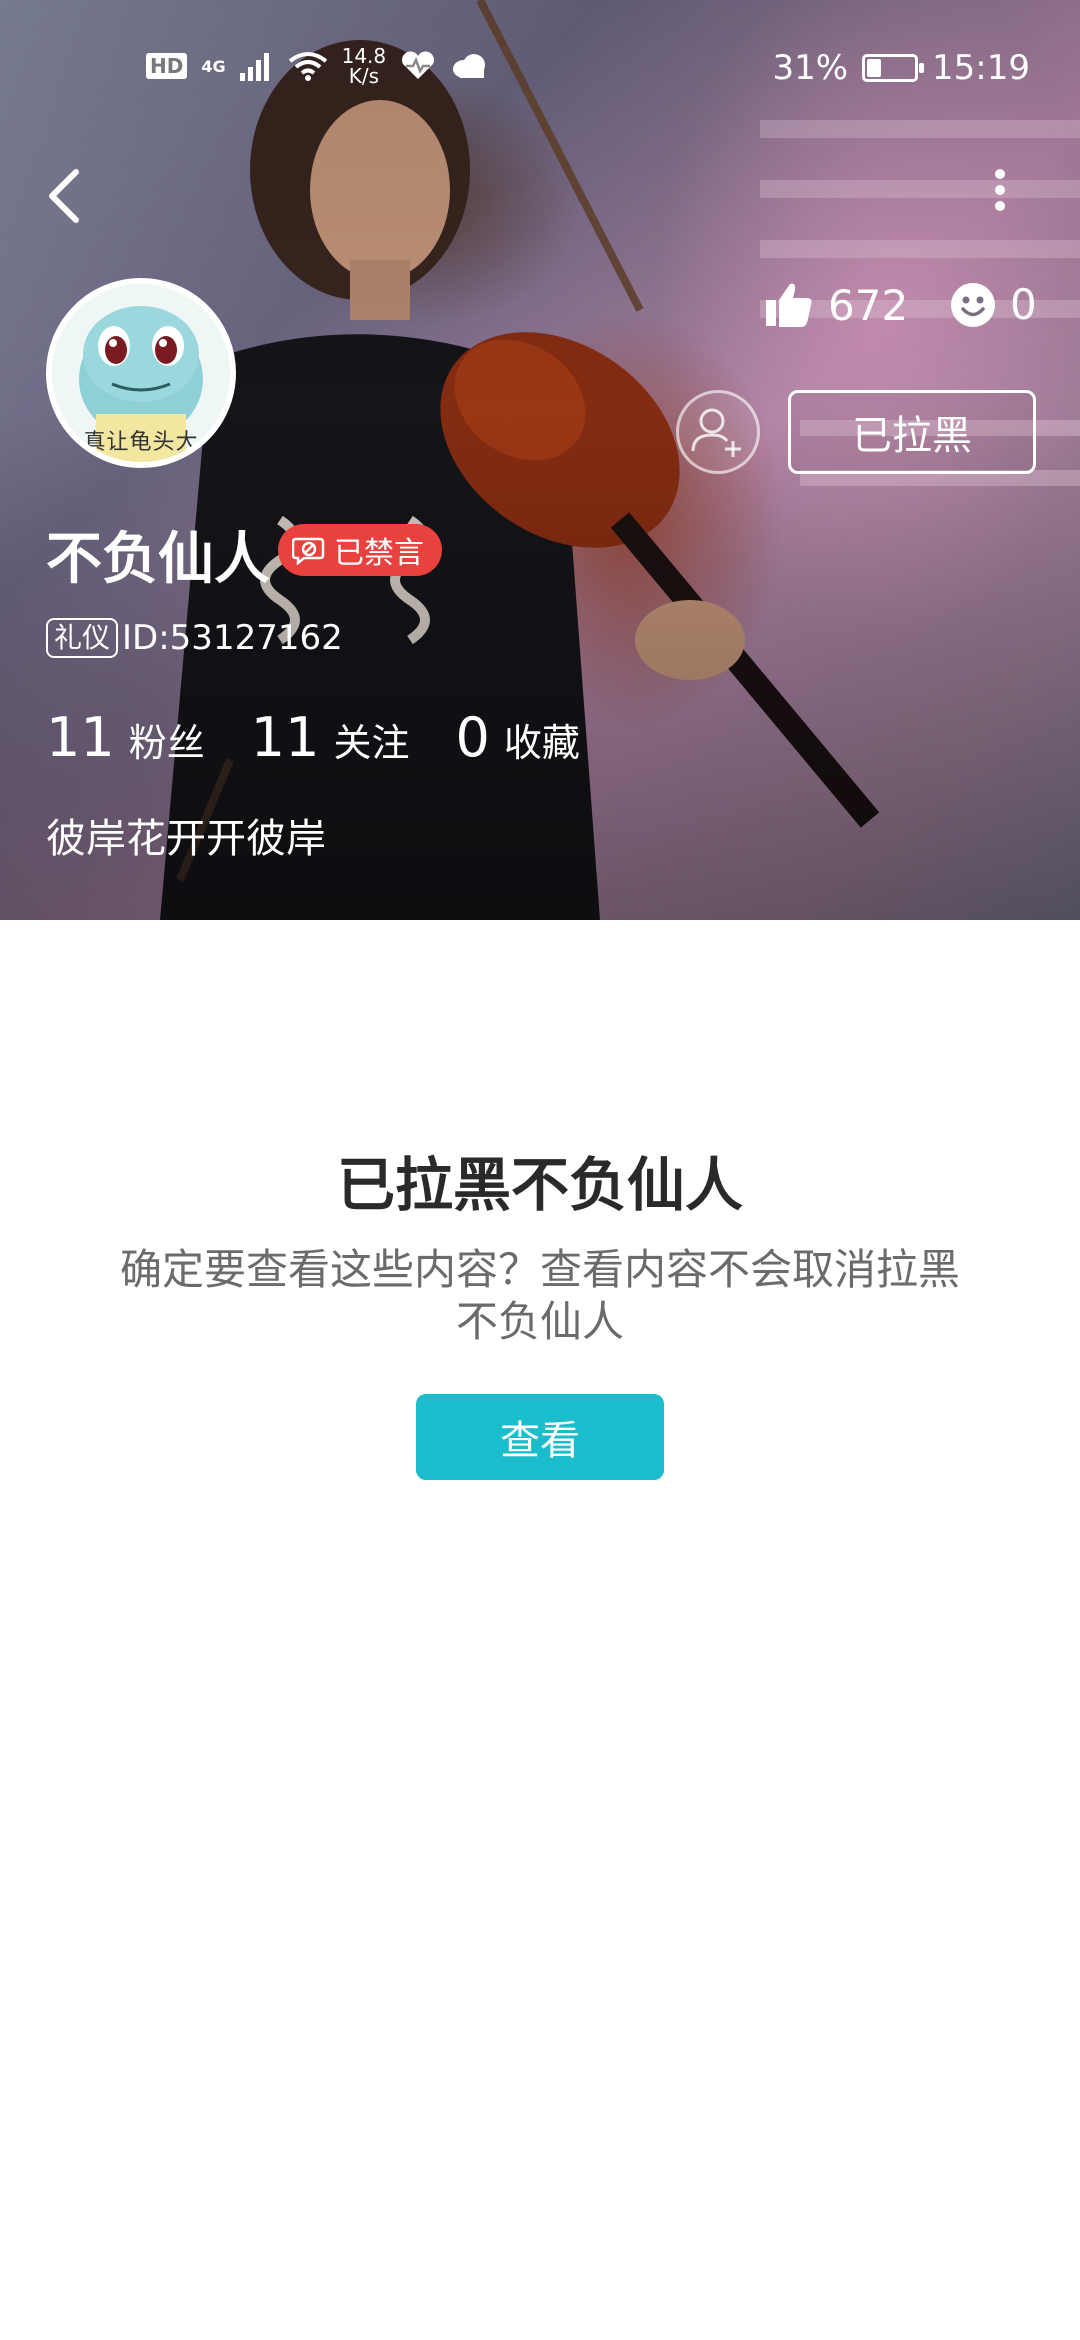 Image resolution: width=1080 pixels, height=2340 pixels. What do you see at coordinates (789, 305) in the screenshot?
I see `thumbs-up-icon` at bounding box center [789, 305].